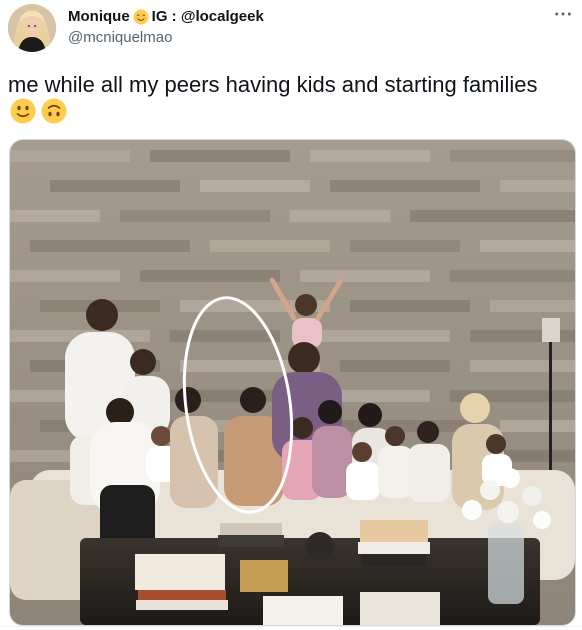 The image size is (582, 630). What do you see at coordinates (141, 17) in the screenshot?
I see `smiling-face-icon` at bounding box center [141, 17].